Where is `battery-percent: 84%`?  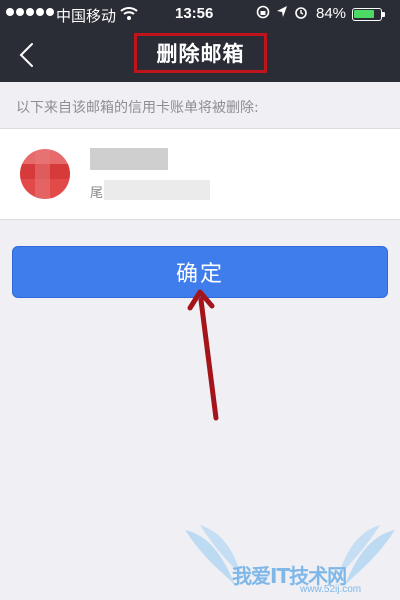 battery-percent: 84% is located at coordinates (331, 13).